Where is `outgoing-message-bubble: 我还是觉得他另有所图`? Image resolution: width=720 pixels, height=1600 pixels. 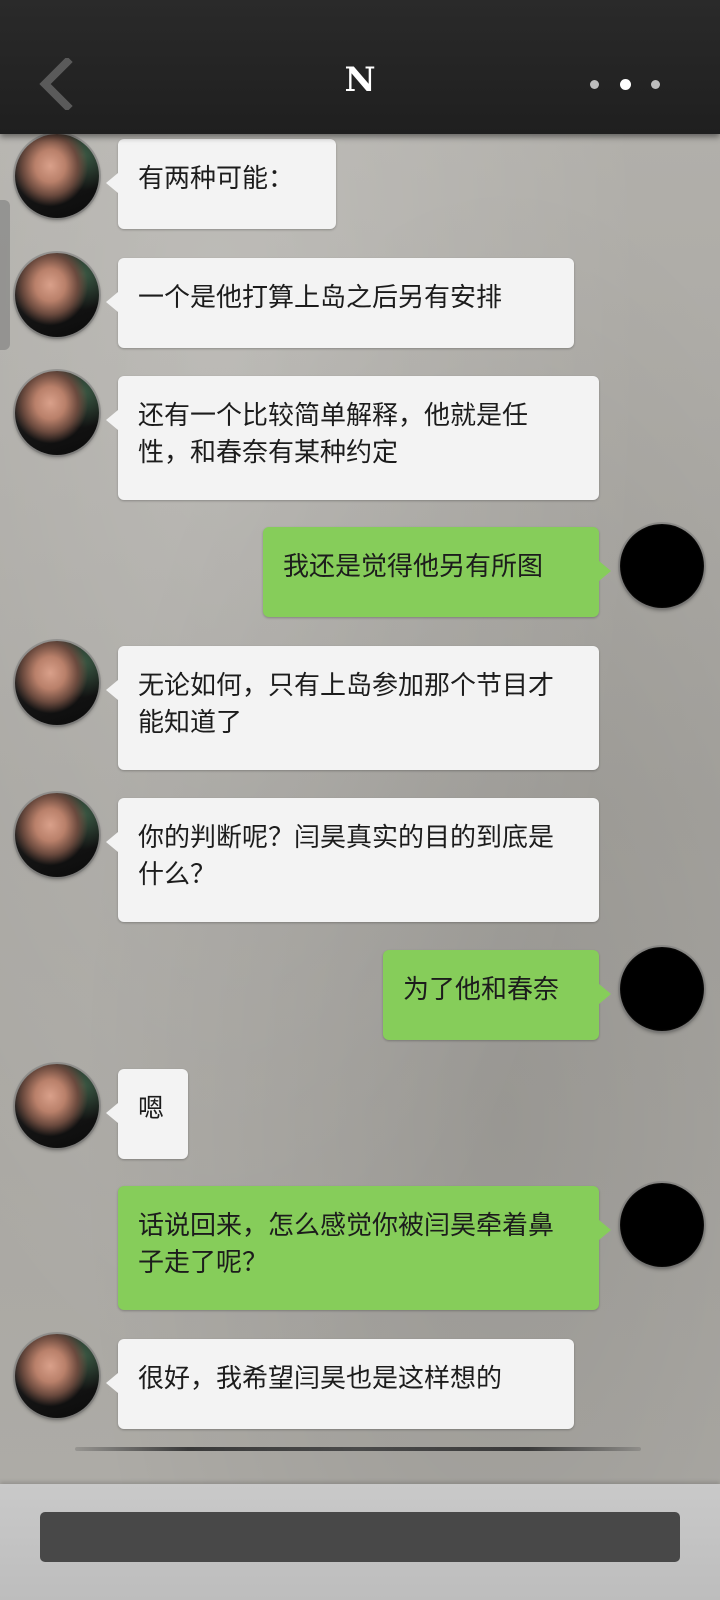 outgoing-message-bubble: 我还是觉得他另有所图 is located at coordinates (437, 572).